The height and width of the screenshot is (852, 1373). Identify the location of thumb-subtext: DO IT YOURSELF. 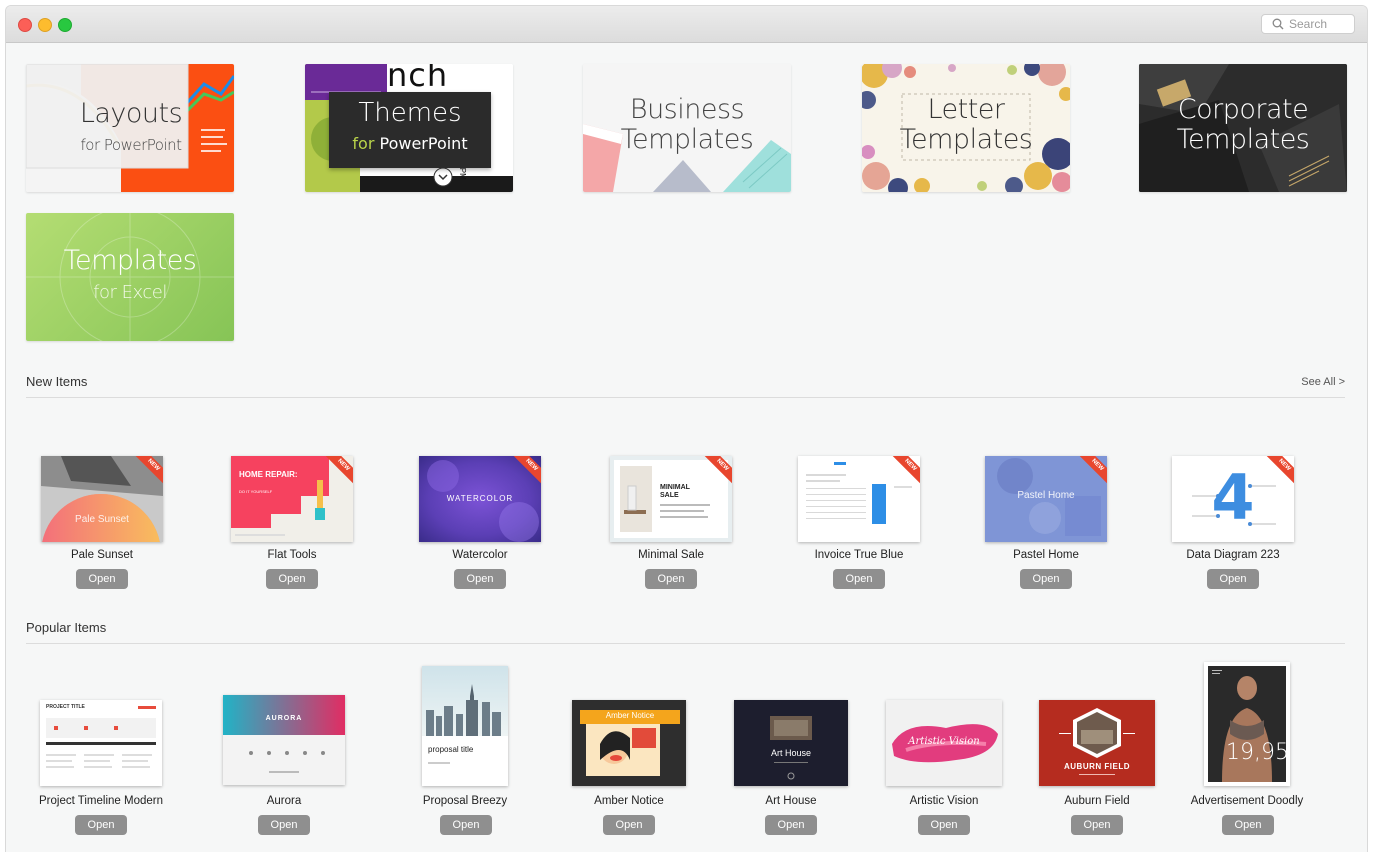
(256, 491).